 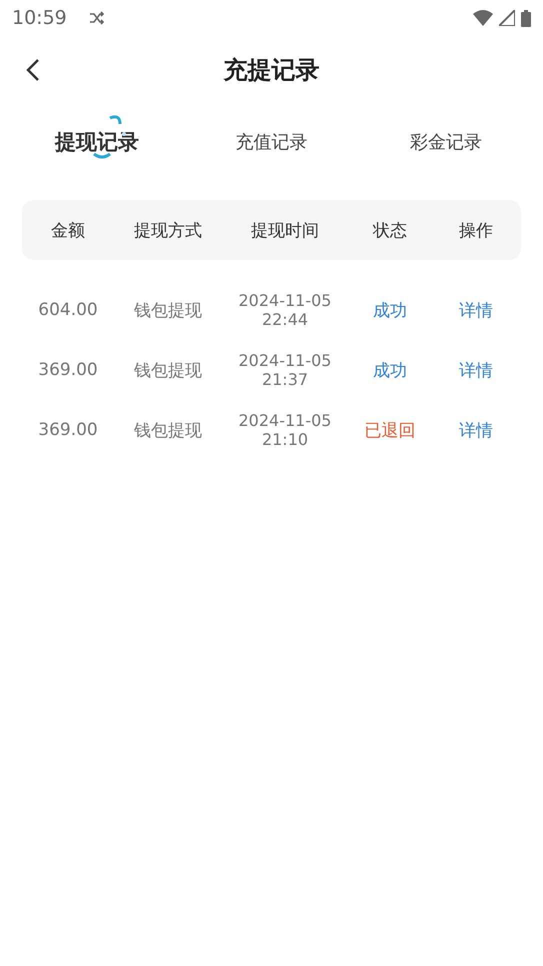 What do you see at coordinates (285, 370) in the screenshot?
I see `time-cell-text: 2024-11-05 21:37` at bounding box center [285, 370].